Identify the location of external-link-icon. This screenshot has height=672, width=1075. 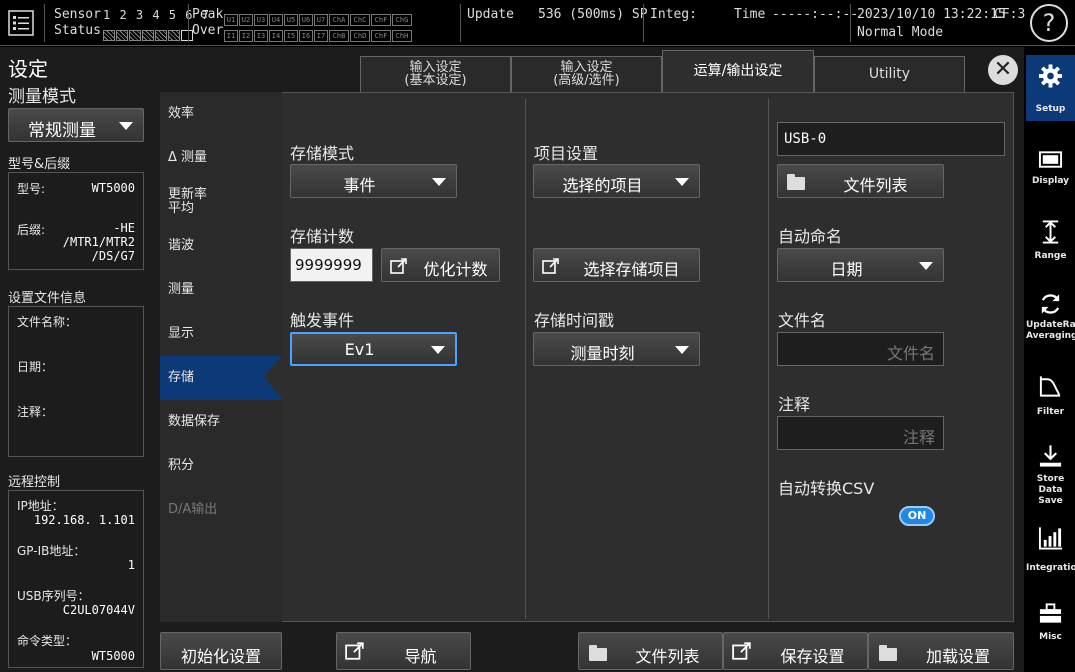
(741, 651).